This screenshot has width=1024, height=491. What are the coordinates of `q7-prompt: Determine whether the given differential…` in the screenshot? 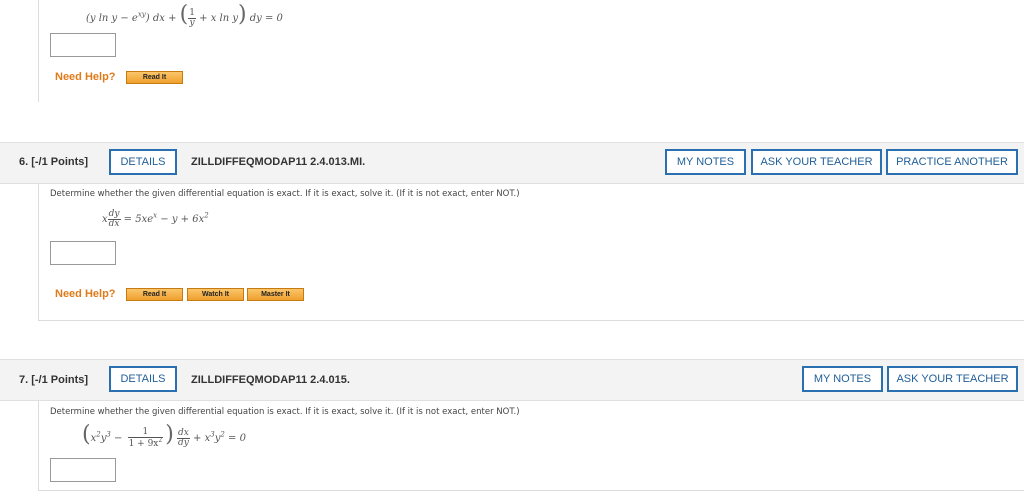 It's located at (285, 412).